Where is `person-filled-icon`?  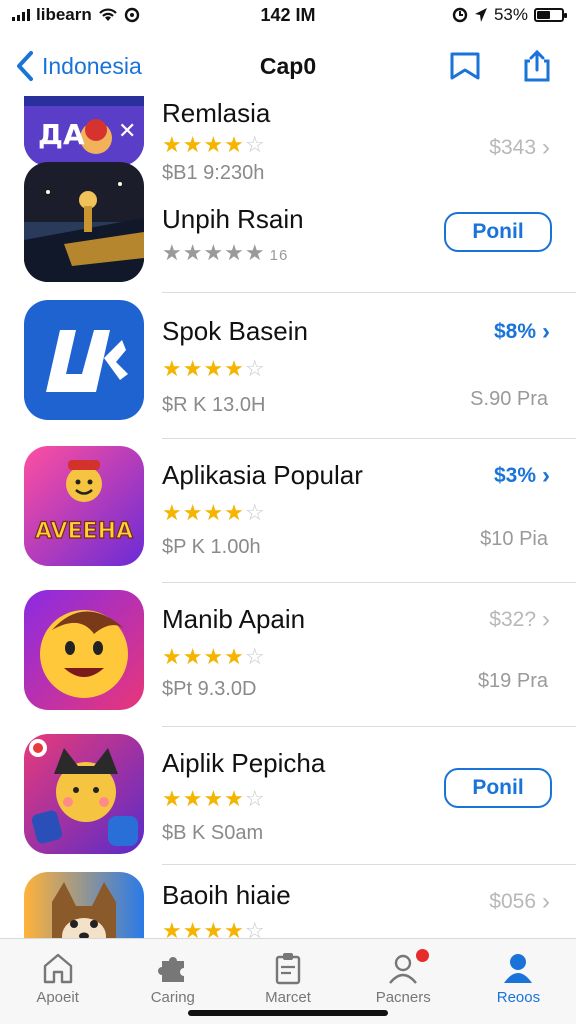 person-filled-icon is located at coordinates (518, 968).